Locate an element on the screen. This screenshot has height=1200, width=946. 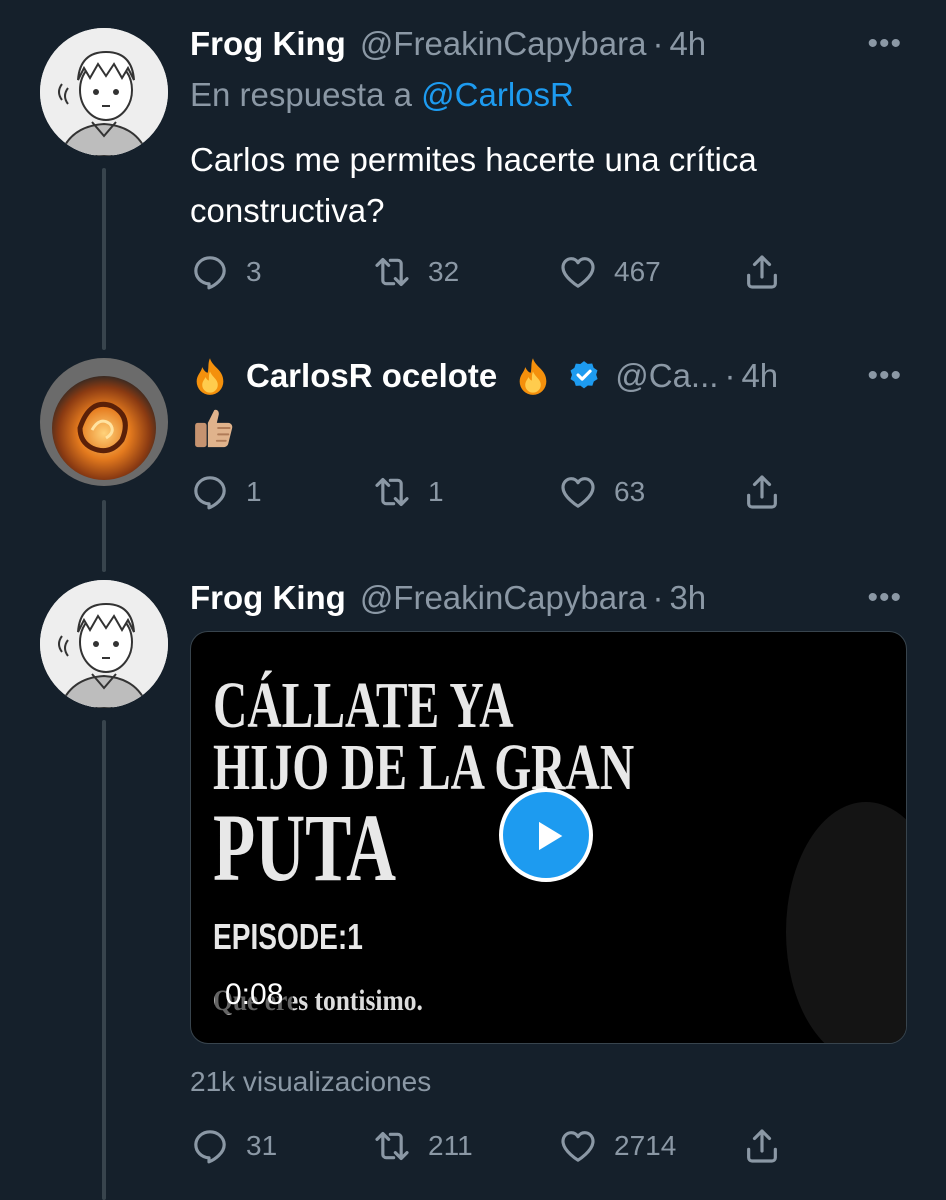
like-button: 467 is located at coordinates (609, 272).